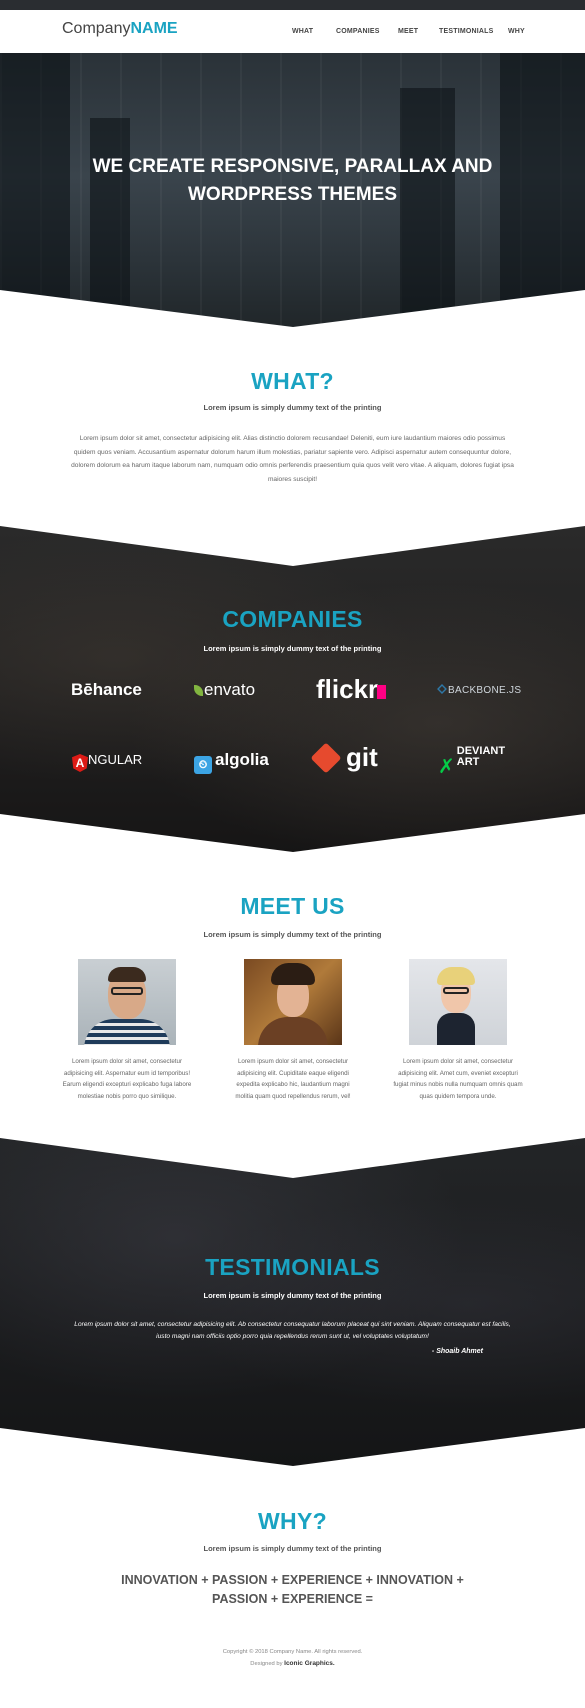 This screenshot has width=585, height=1708. I want to click on testimonials-title: TESTIMONIALS, so click(292, 1267).